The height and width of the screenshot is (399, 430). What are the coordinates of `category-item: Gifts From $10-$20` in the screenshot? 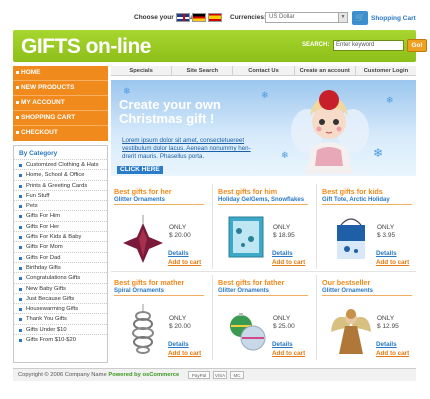 It's located at (60, 339).